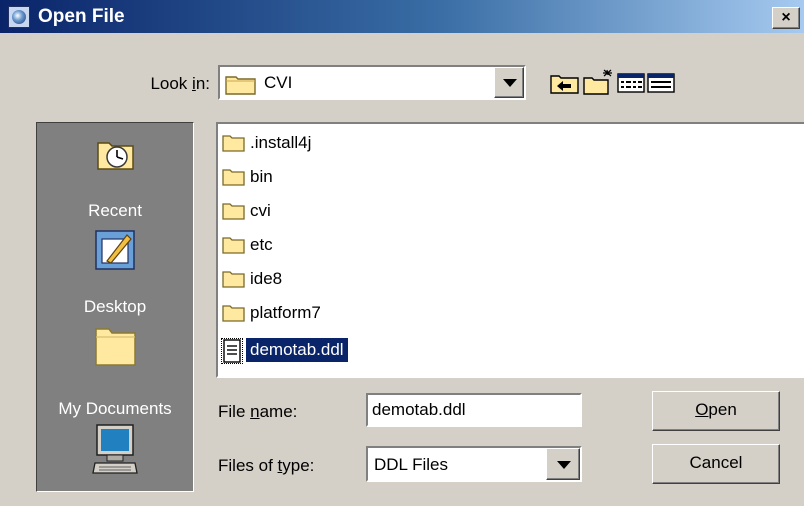 This screenshot has width=804, height=506. What do you see at coordinates (598, 82) in the screenshot?
I see `create-new-folder-icon` at bounding box center [598, 82].